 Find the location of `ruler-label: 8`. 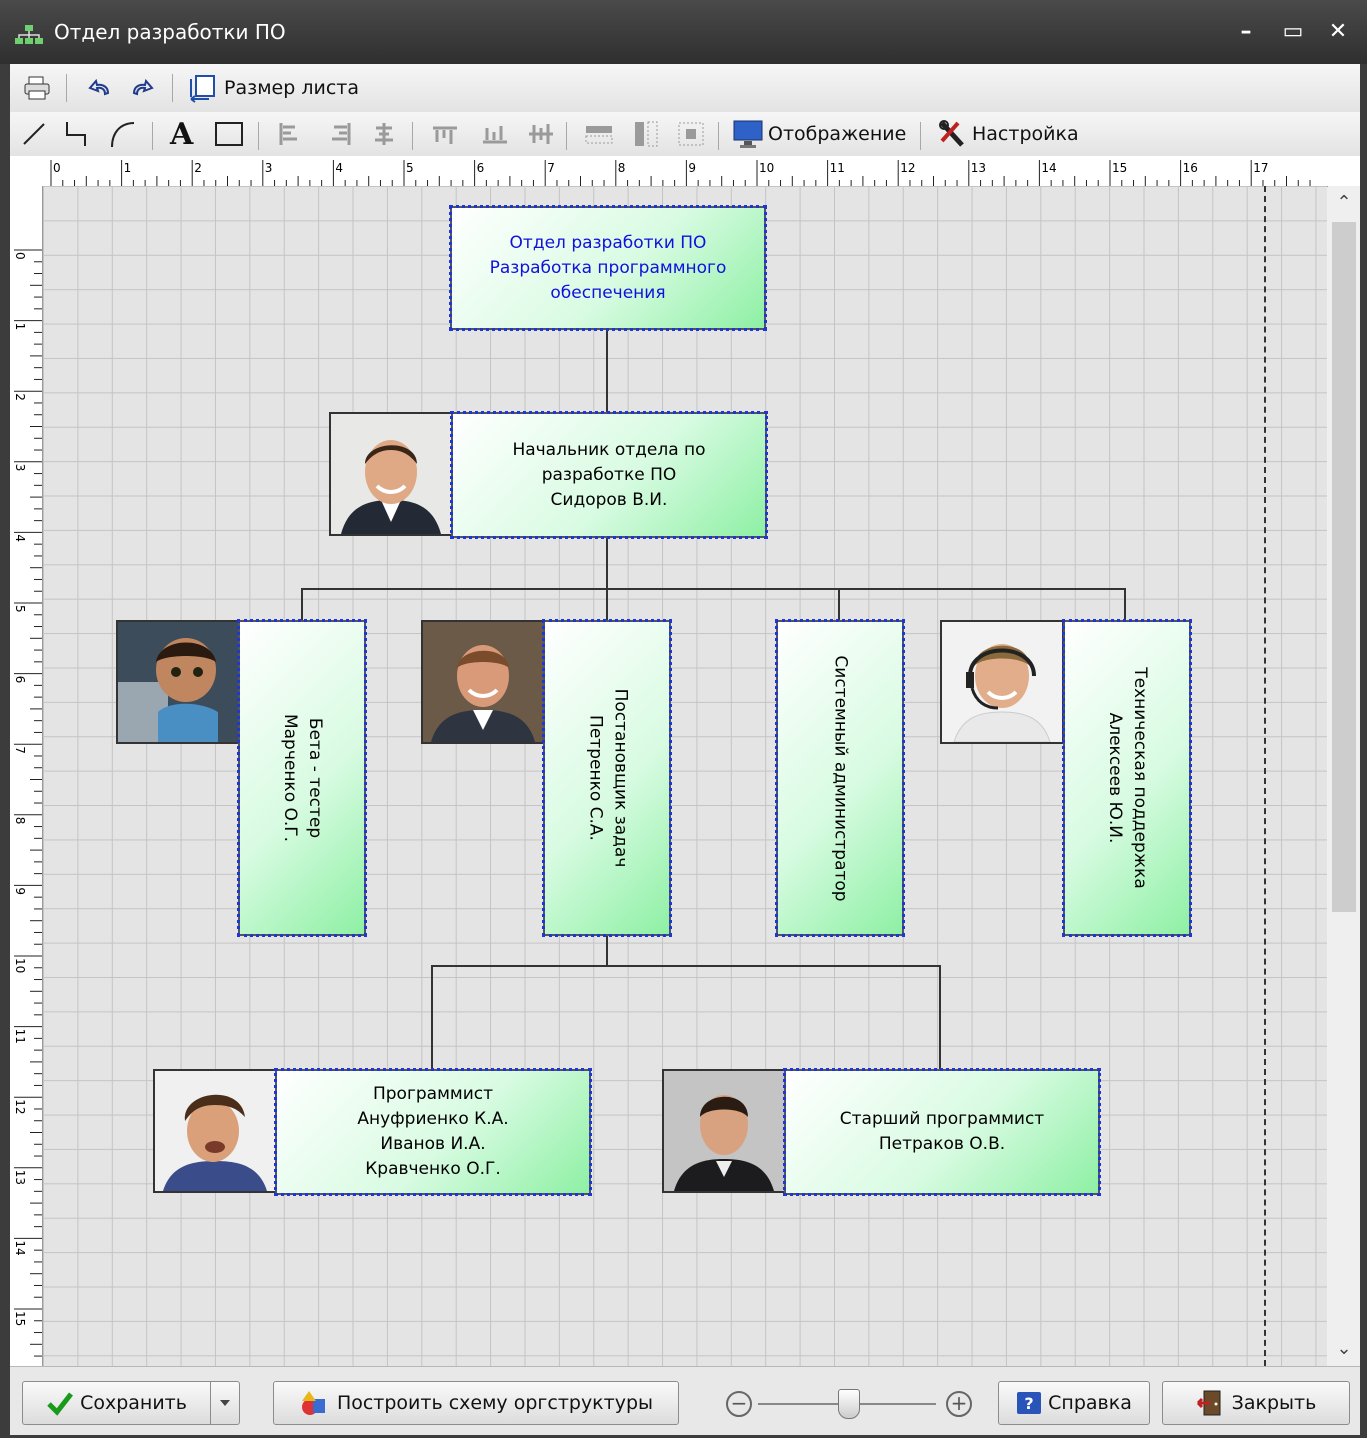

ruler-label: 8 is located at coordinates (20, 821).